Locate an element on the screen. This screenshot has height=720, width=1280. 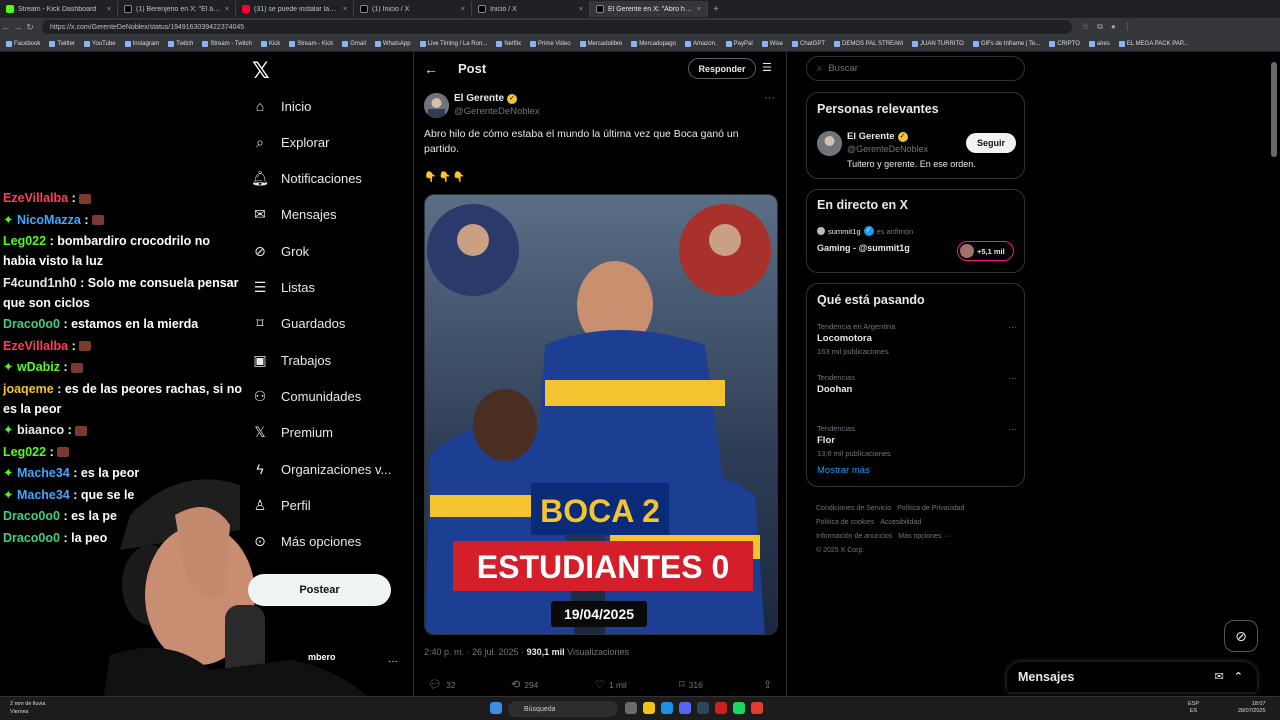
relevant-name: El Gerente ✓ is located at coordinates (877, 136).